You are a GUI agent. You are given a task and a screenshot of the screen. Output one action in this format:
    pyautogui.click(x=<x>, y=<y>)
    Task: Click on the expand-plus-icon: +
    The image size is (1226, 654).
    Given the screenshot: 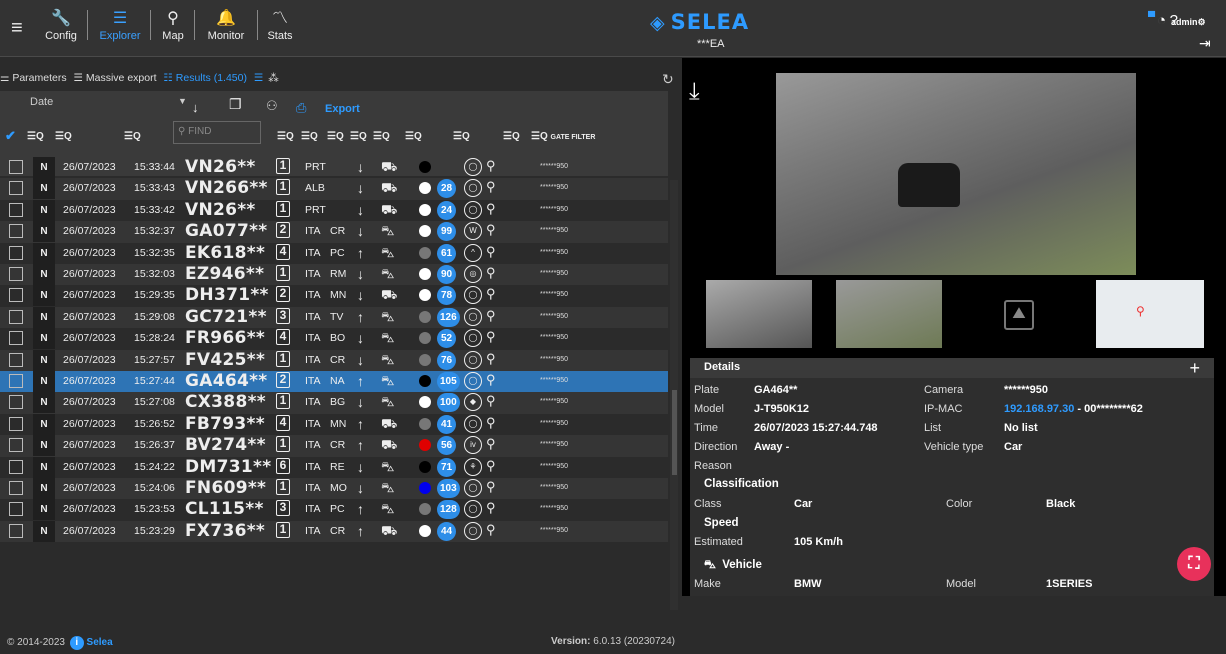 What is the action you would take?
    pyautogui.click(x=1194, y=368)
    